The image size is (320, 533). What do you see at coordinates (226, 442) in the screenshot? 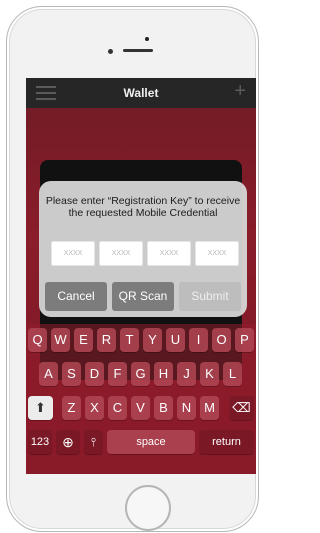
I see `return-key: return` at bounding box center [226, 442].